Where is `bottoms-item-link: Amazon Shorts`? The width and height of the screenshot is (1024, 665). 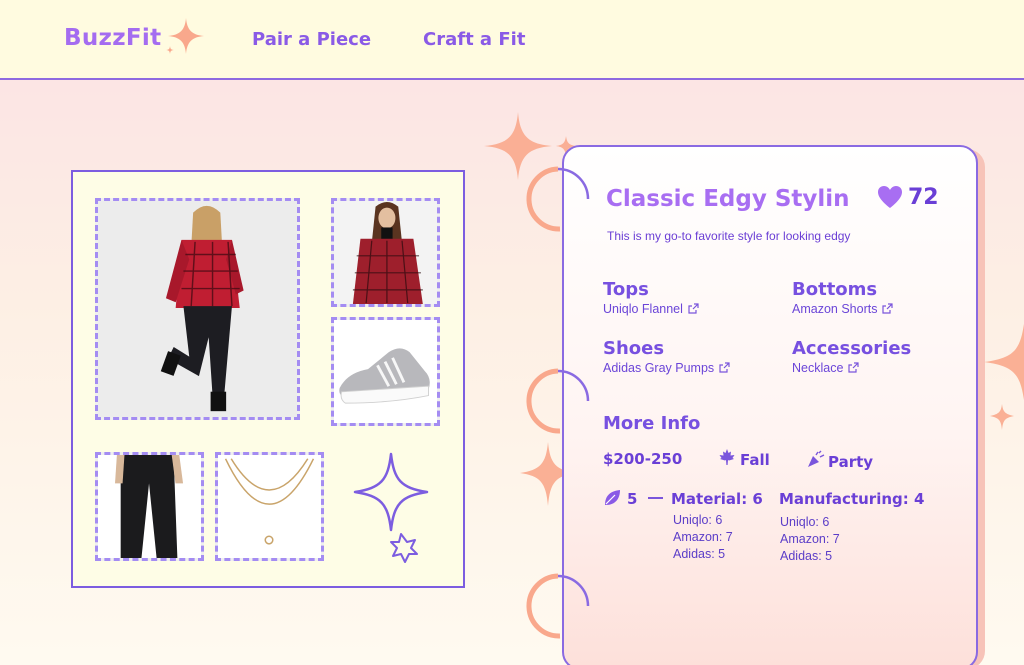 bottoms-item-link: Amazon Shorts is located at coordinates (843, 309).